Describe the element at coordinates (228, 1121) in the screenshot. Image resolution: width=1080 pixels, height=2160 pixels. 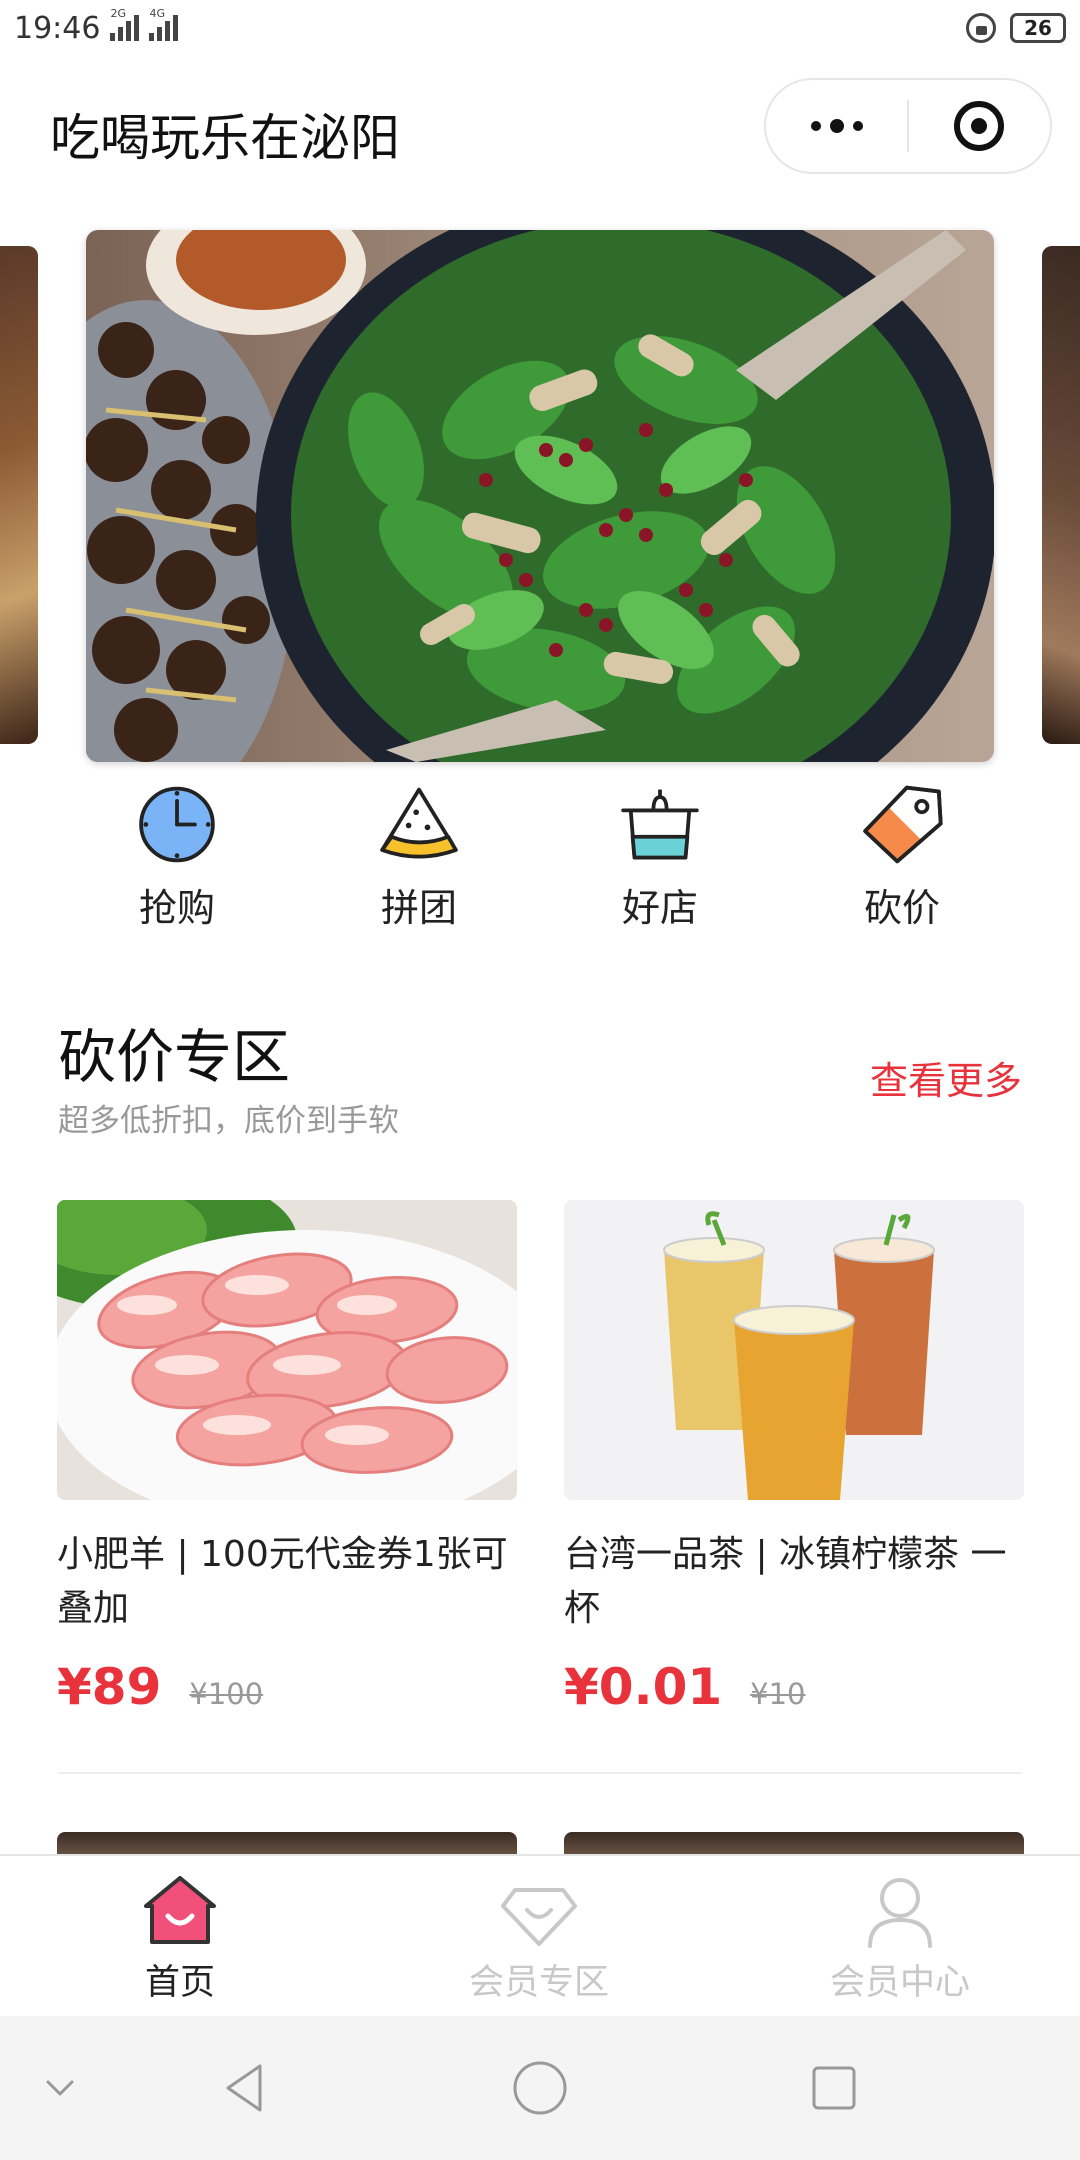
I see `section-subtitle: 超多低折扣，底价到手软` at that location.